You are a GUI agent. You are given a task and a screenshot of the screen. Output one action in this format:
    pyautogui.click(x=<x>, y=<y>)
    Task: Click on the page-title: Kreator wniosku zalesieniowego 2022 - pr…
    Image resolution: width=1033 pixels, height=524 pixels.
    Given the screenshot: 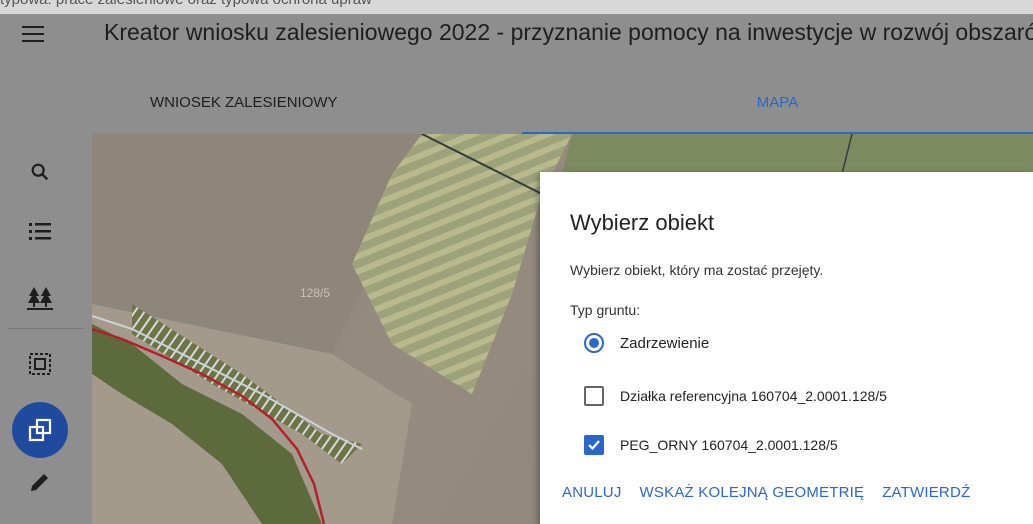 What is the action you would take?
    pyautogui.click(x=568, y=32)
    